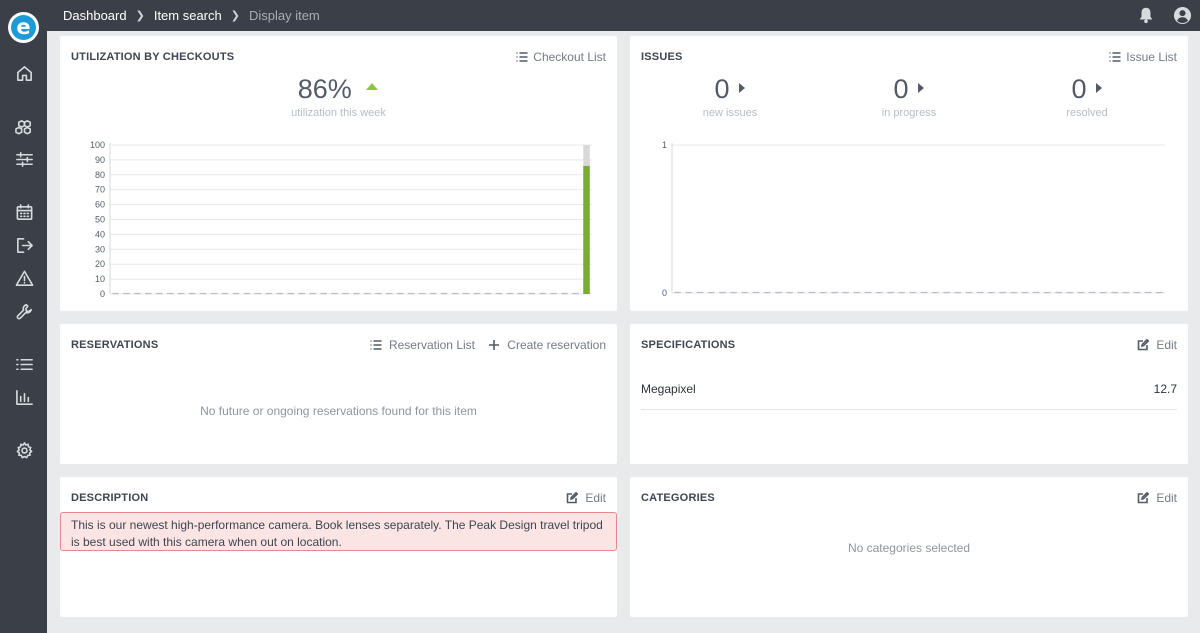 The height and width of the screenshot is (633, 1200). I want to click on topbar: Dashboard ❯ Item search ❯ Display item, so click(623, 15).